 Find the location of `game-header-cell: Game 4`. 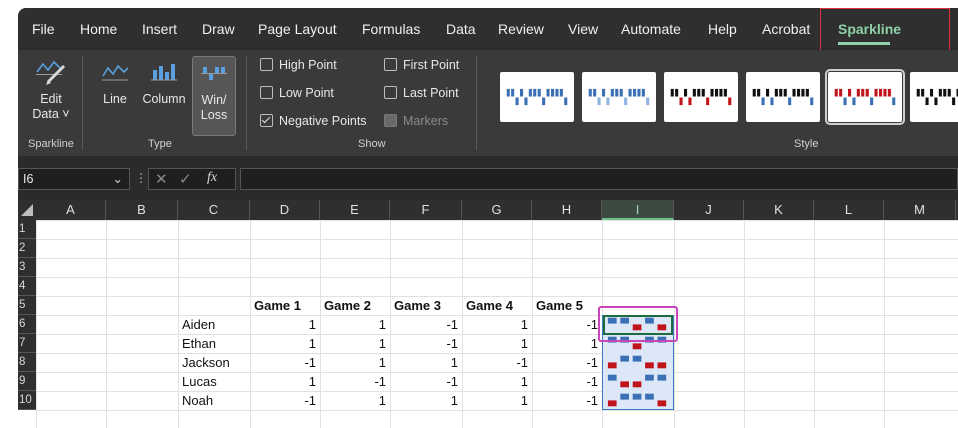

game-header-cell: Game 4 is located at coordinates (499, 305).